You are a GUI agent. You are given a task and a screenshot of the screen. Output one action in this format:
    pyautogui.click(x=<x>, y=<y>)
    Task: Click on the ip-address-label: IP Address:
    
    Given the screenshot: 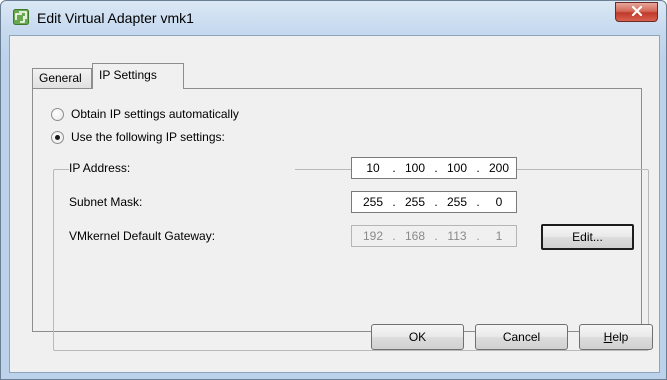 What is the action you would take?
    pyautogui.click(x=100, y=168)
    